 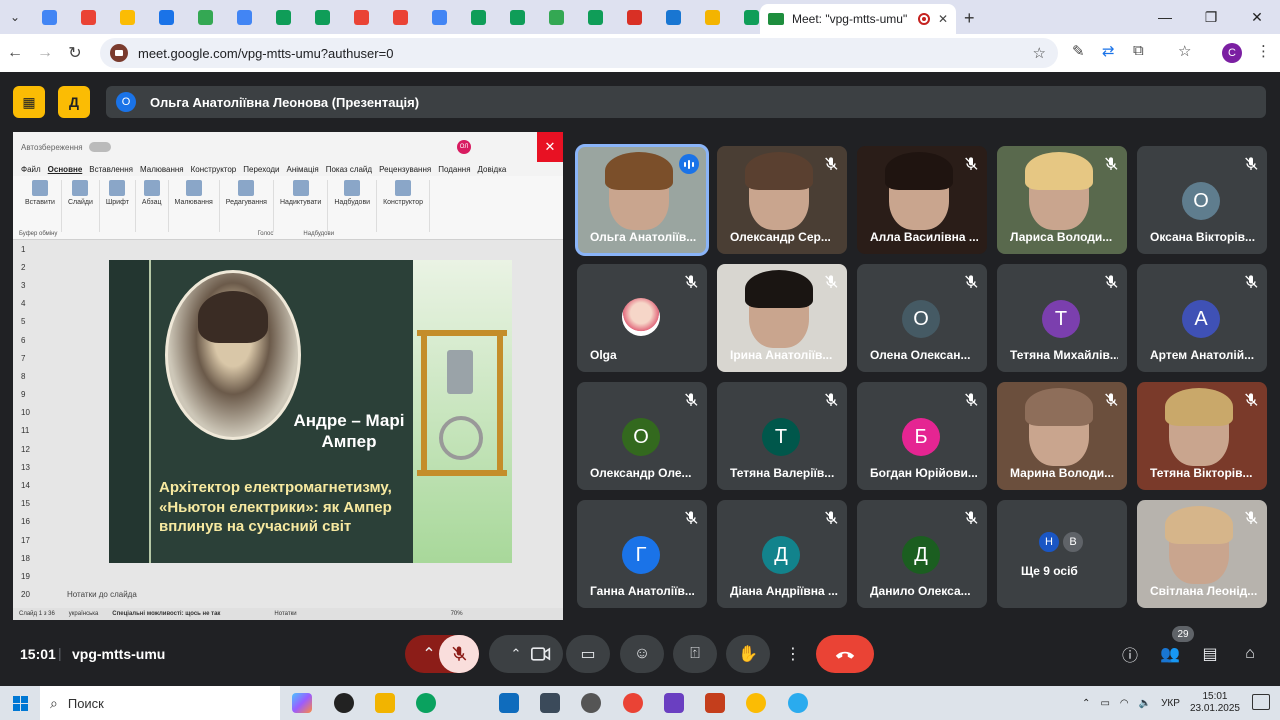 What do you see at coordinates (943, 19) in the screenshot?
I see `tab-close-icon: ✕` at bounding box center [943, 19].